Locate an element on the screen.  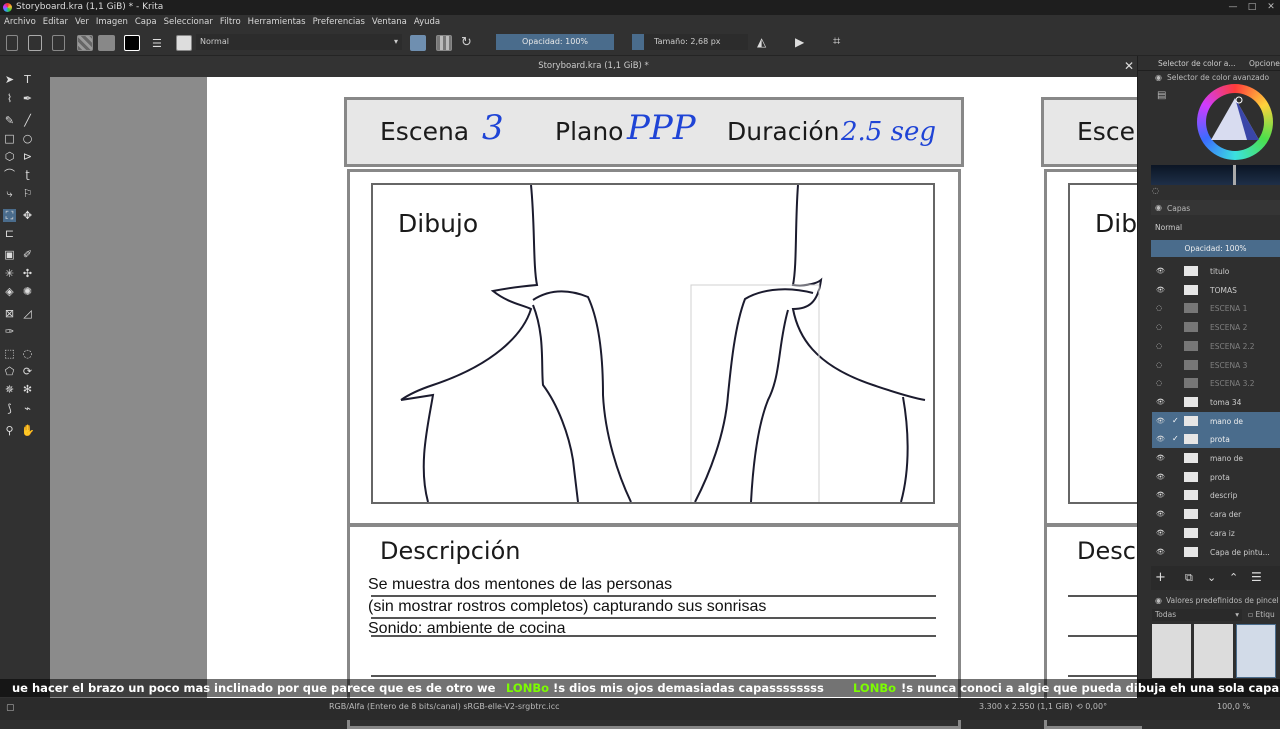
menu-ver: Ver is located at coordinates (82, 22).